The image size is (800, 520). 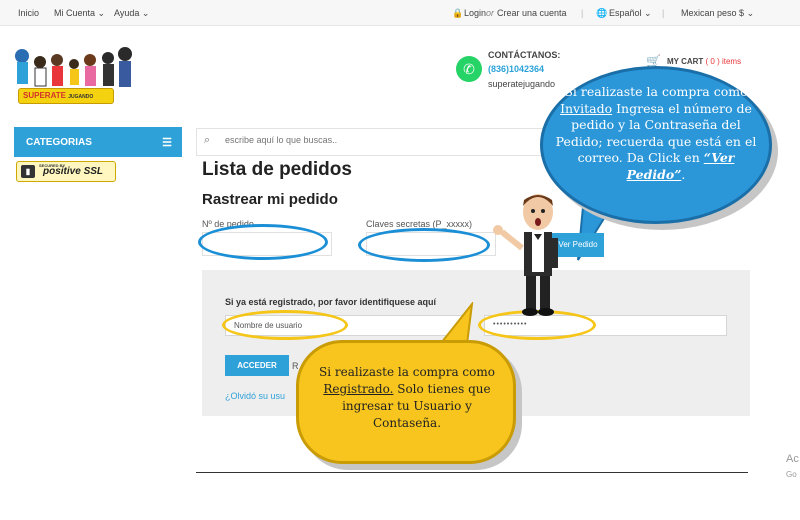 What do you see at coordinates (207, 140) in the screenshot?
I see `search-icon: ⌕` at bounding box center [207, 140].